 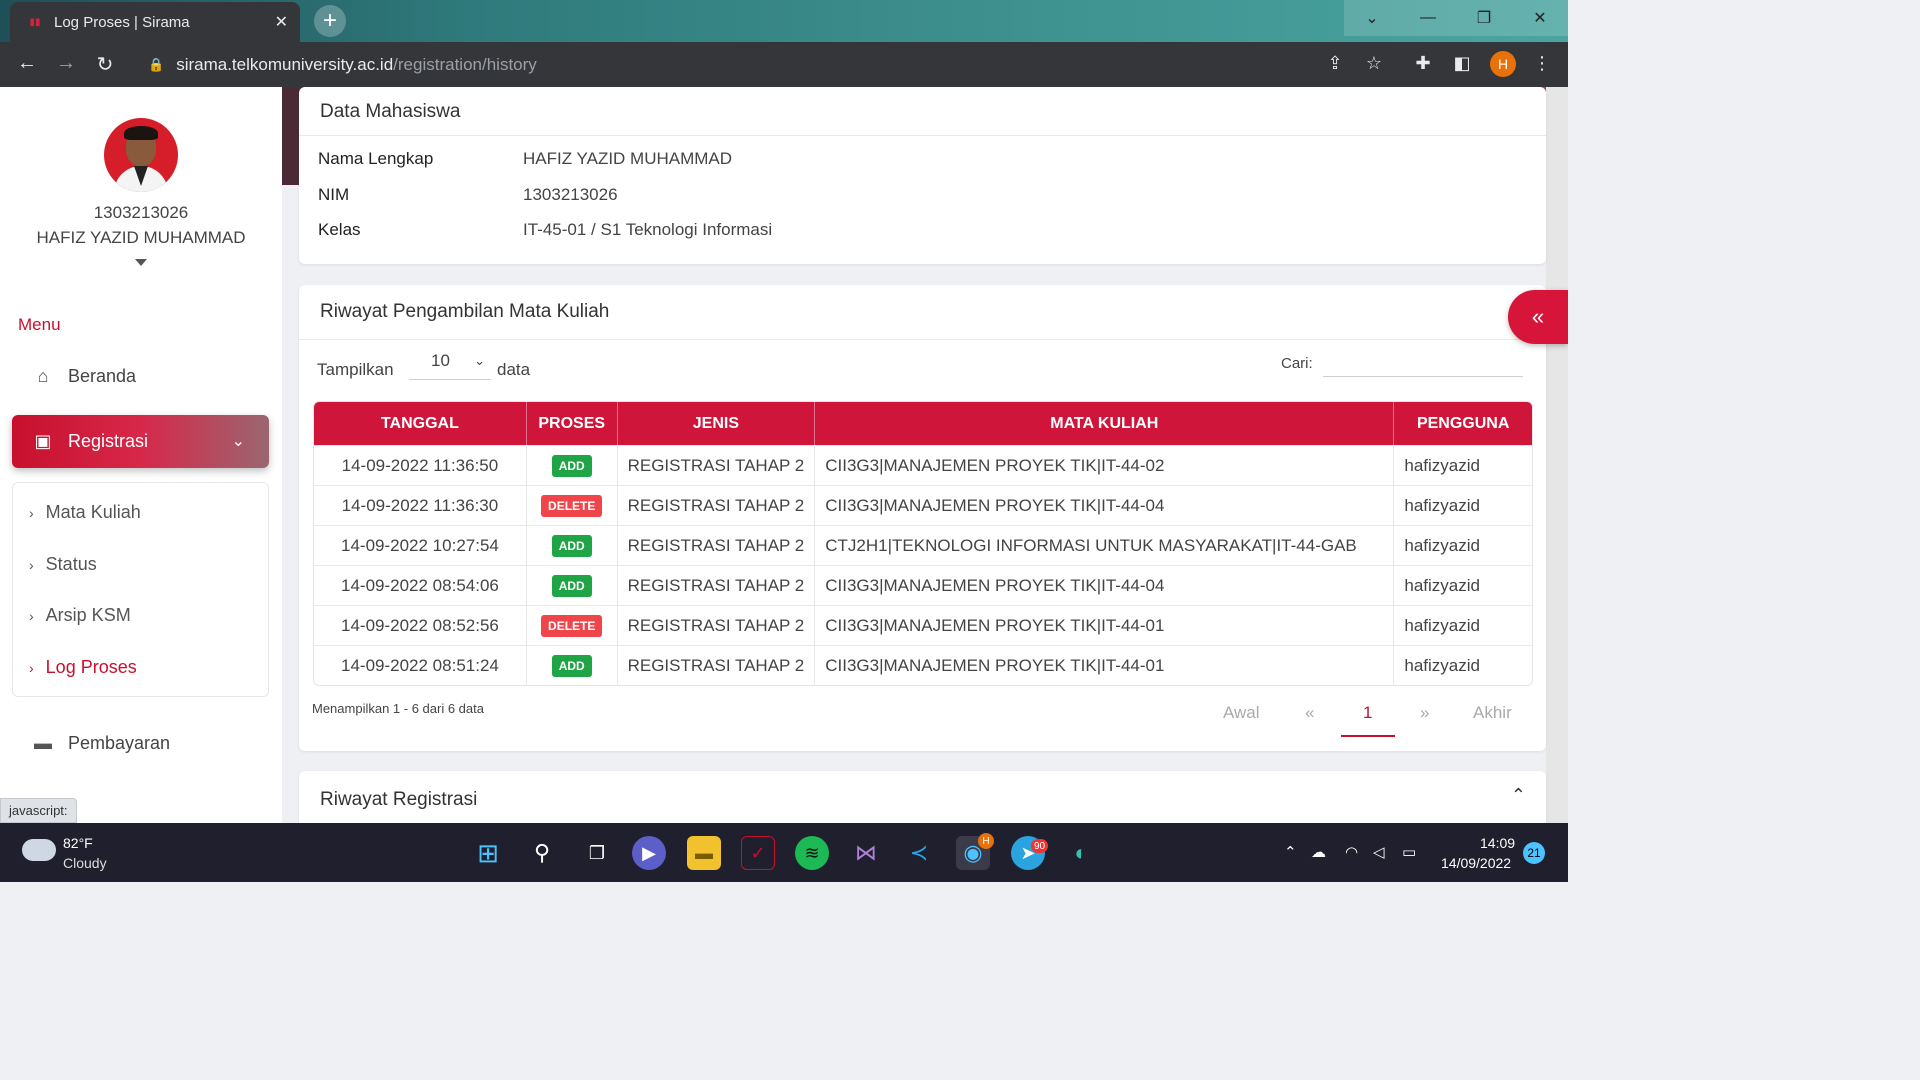 What do you see at coordinates (1503, 64) in the screenshot?
I see `profile-avatar: H` at bounding box center [1503, 64].